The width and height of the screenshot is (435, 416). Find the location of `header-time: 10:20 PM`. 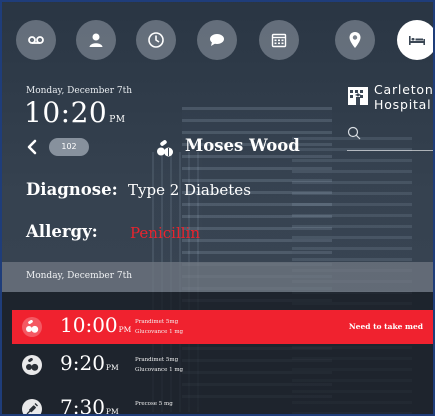

header-time: 10:20 PM is located at coordinates (74, 112).